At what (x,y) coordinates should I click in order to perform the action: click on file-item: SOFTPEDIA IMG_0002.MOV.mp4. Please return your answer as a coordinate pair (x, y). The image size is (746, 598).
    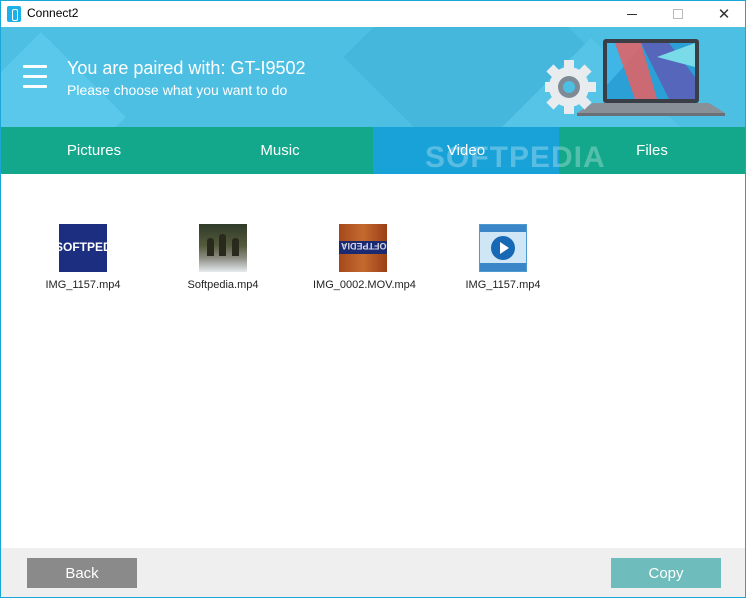
    Looking at the image, I should click on (364, 257).